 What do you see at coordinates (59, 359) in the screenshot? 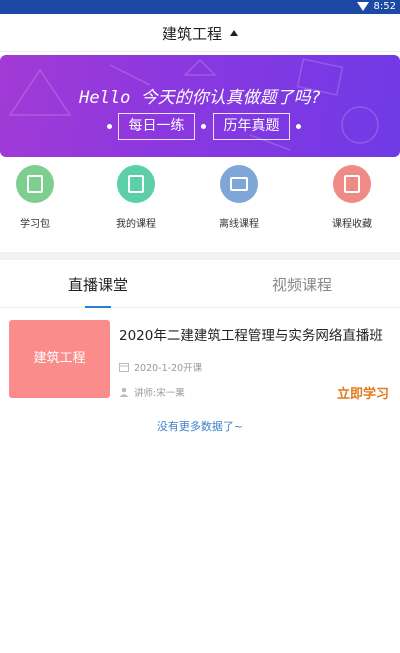
I see `course-thumbnail: 建筑工程` at bounding box center [59, 359].